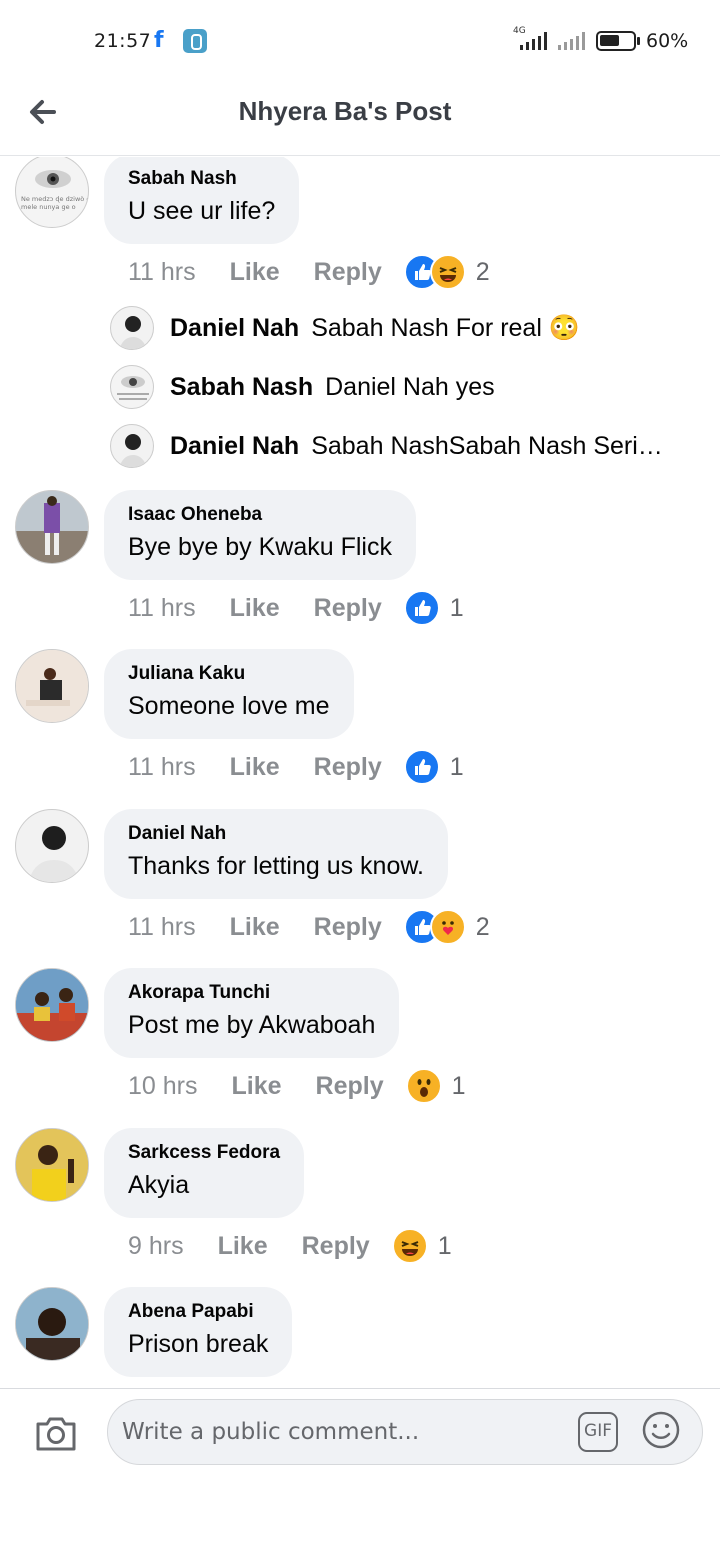 This screenshot has height=1560, width=720. What do you see at coordinates (276, 866) in the screenshot?
I see `comment-text: Thanks for letting us know.` at bounding box center [276, 866].